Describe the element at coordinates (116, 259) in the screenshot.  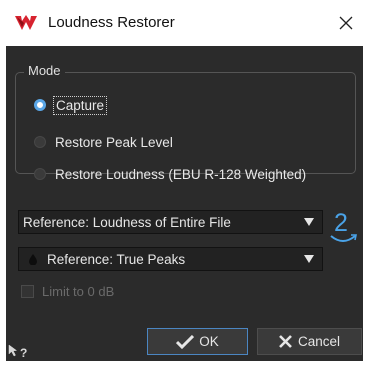
I see `reference-peaks-value: Reference: True Peaks` at that location.